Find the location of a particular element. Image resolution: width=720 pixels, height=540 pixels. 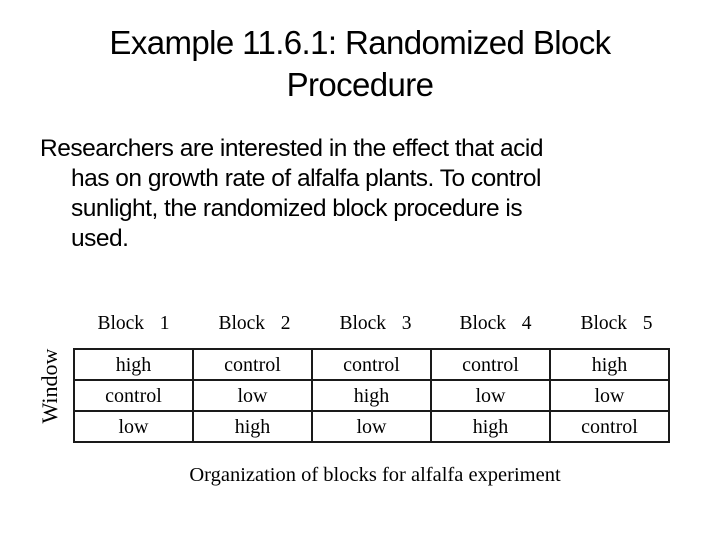

table-row: high control control control high is located at coordinates (371, 364).